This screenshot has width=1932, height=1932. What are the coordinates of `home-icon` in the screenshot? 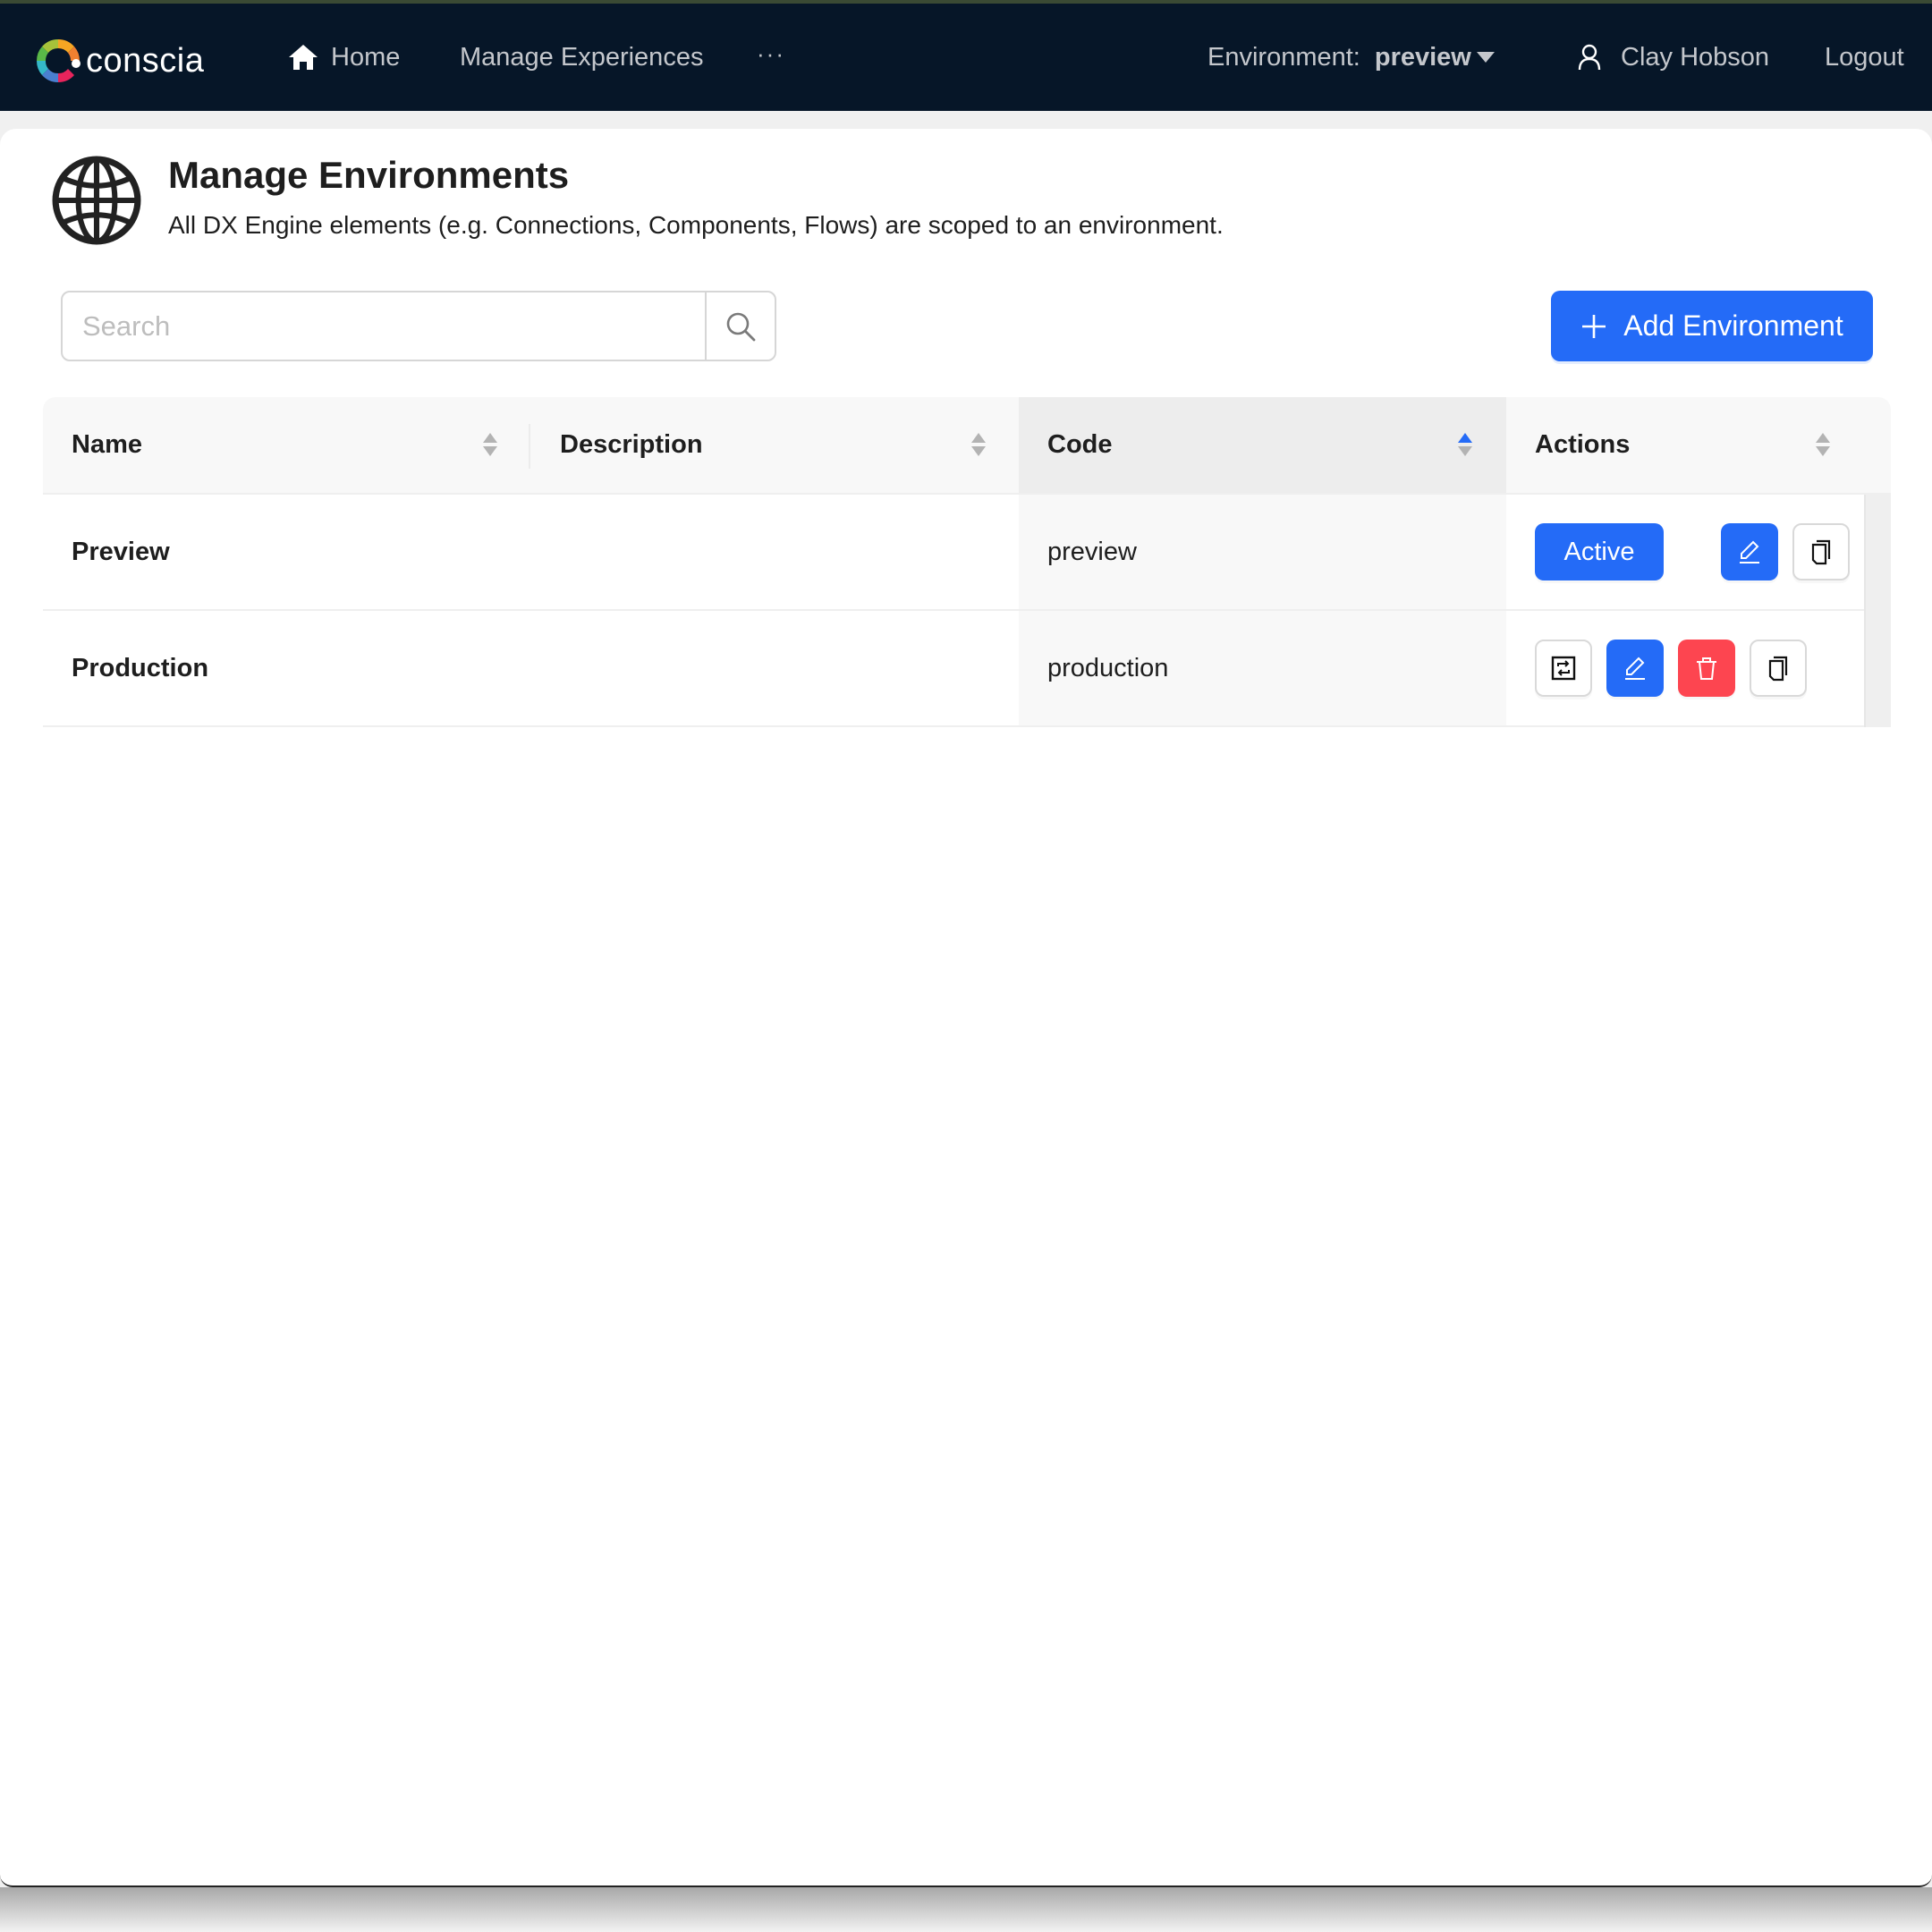 It's located at (303, 57).